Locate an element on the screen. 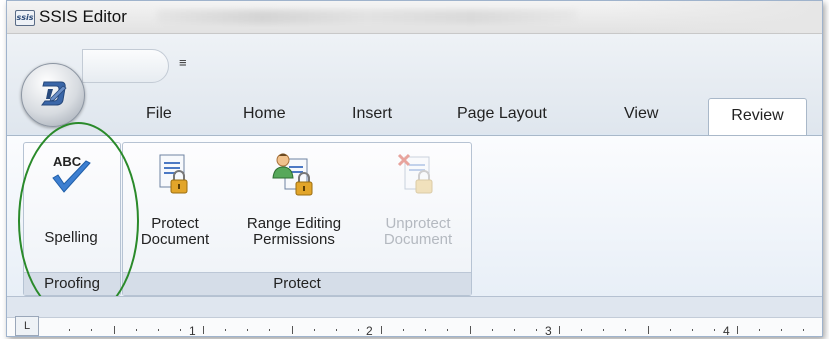  tab-home: Home is located at coordinates (264, 114).